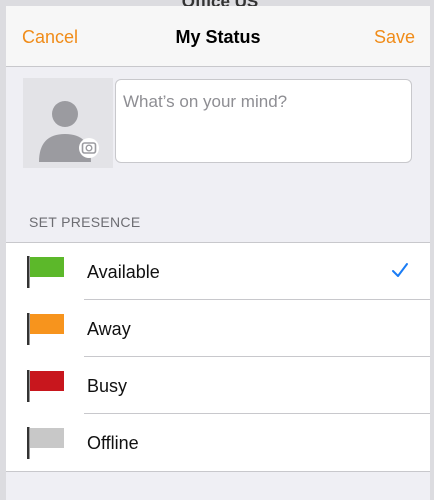 The height and width of the screenshot is (500, 434). I want to click on presence-option-available: Available, so click(218, 271).